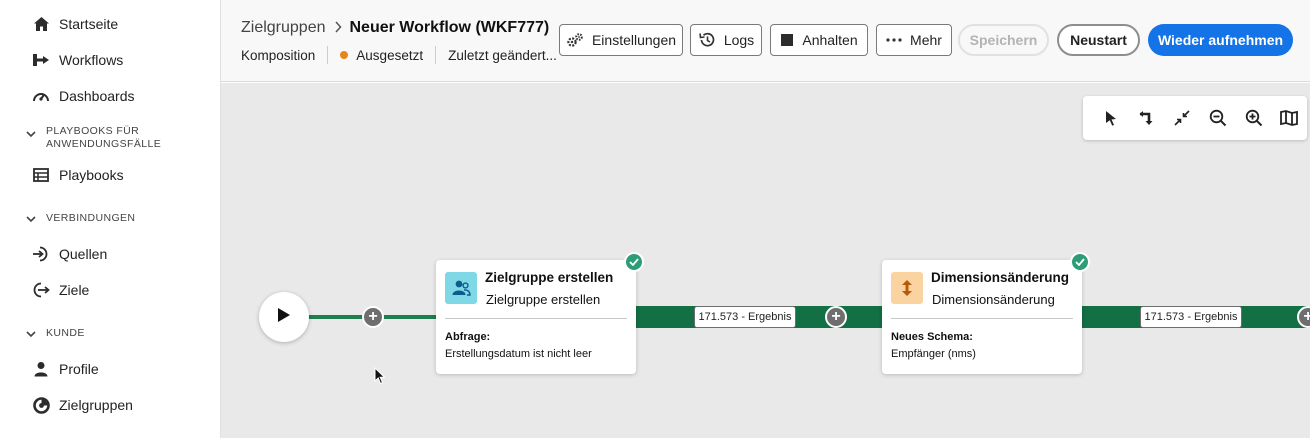 This screenshot has height=438, width=1310. What do you see at coordinates (575, 40) in the screenshot?
I see `gears-icon` at bounding box center [575, 40].